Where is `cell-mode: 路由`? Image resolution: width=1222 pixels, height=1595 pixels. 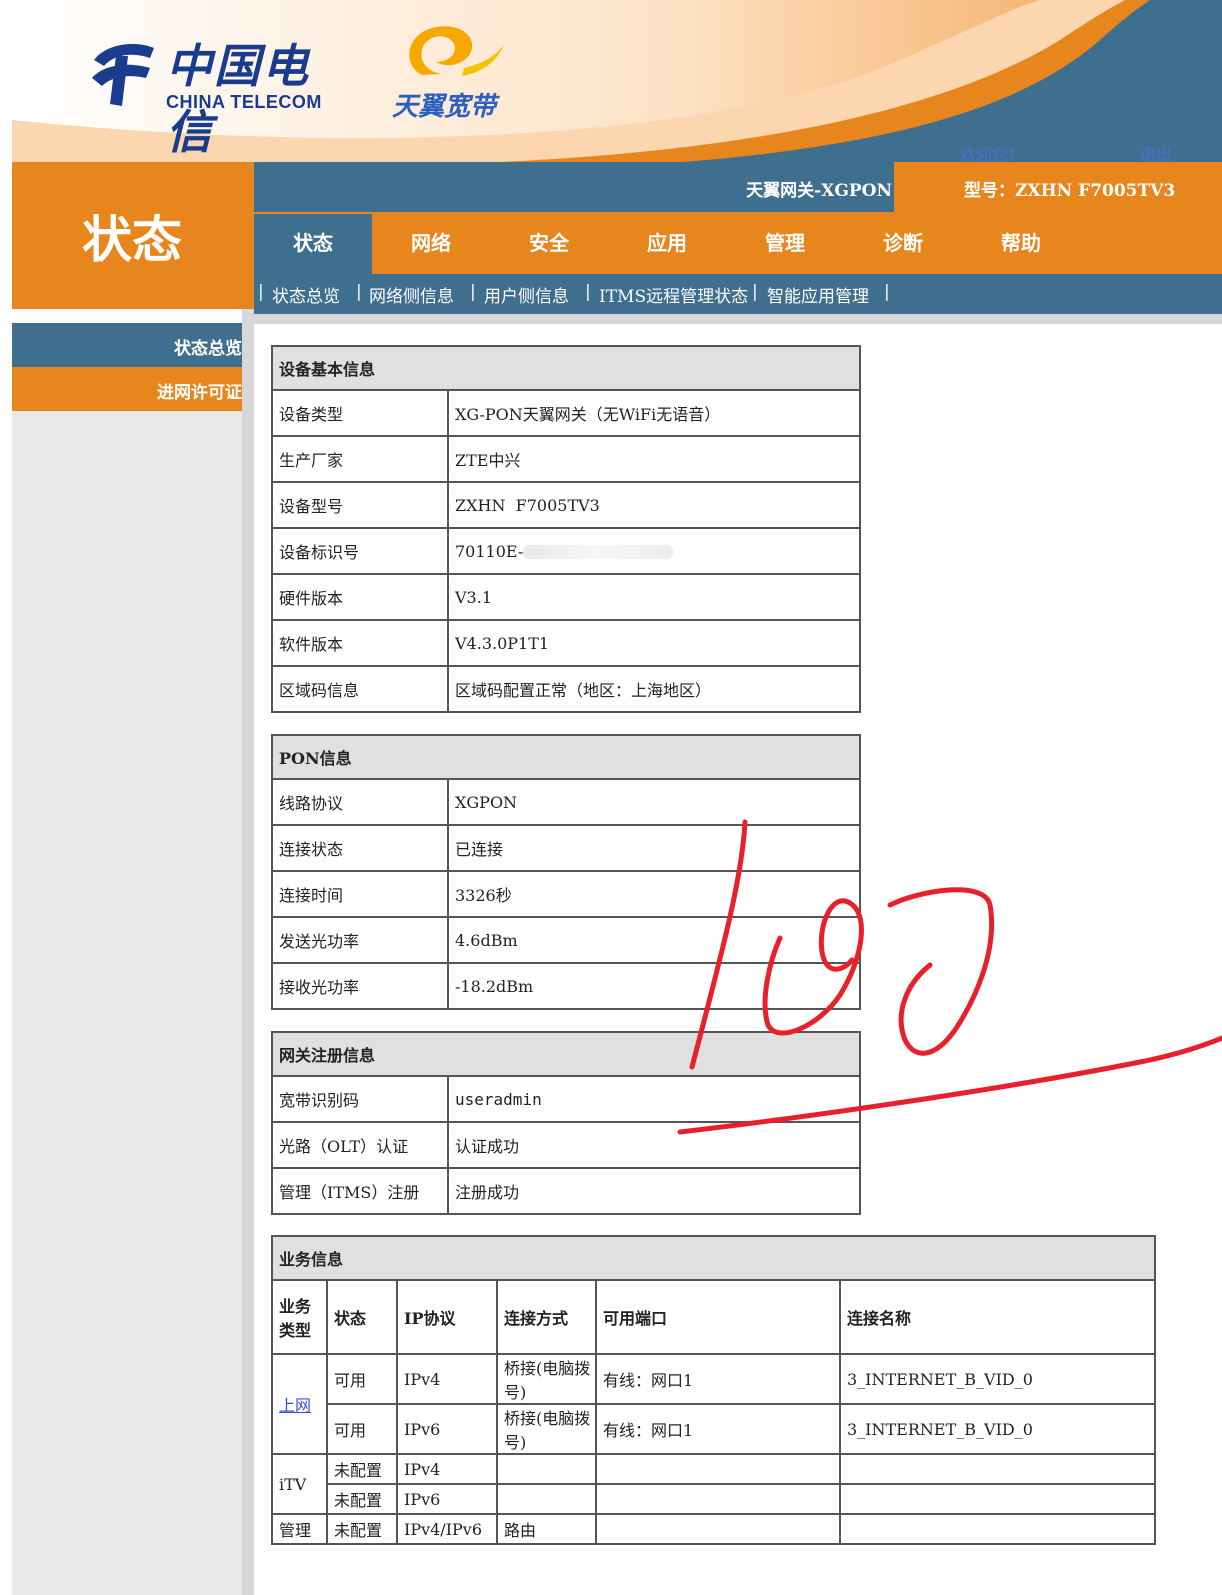
cell-mode: 路由 is located at coordinates (546, 1529).